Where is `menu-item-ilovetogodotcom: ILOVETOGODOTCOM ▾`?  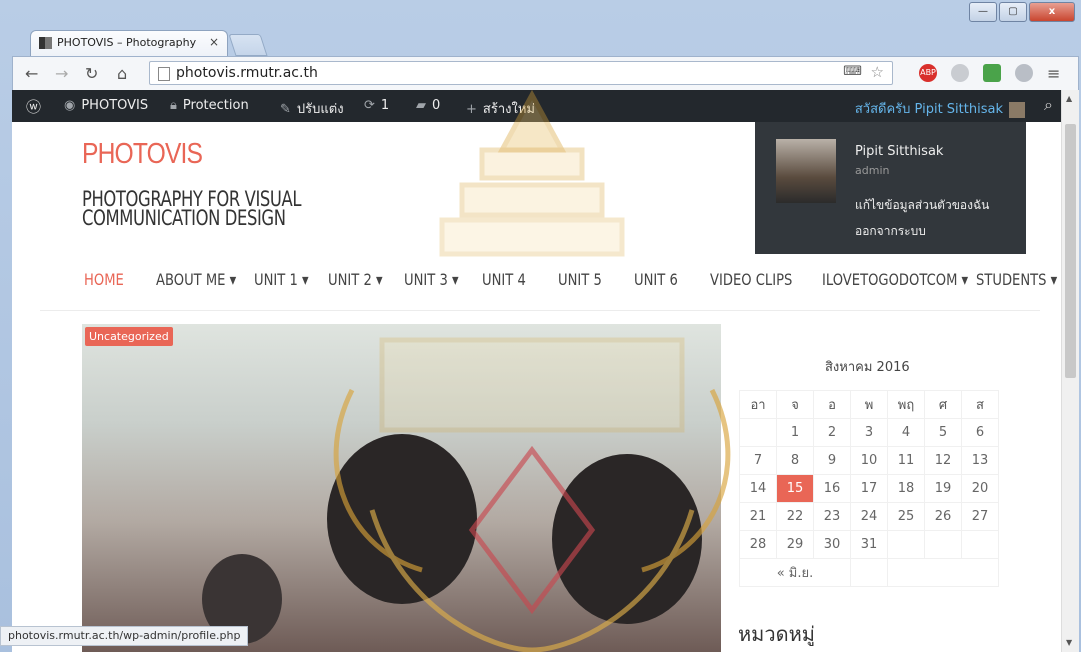 menu-item-ilovetogodotcom: ILOVETOGODOTCOM ▾ is located at coordinates (895, 279).